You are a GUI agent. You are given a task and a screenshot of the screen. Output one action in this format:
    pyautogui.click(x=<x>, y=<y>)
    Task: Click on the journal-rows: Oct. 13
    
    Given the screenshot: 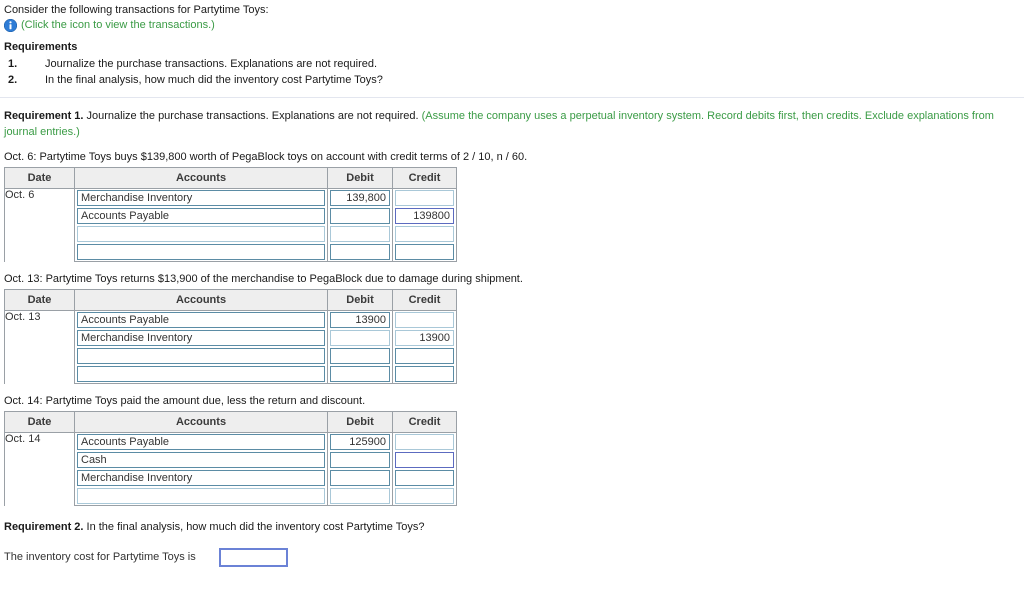 What is the action you would take?
    pyautogui.click(x=230, y=347)
    